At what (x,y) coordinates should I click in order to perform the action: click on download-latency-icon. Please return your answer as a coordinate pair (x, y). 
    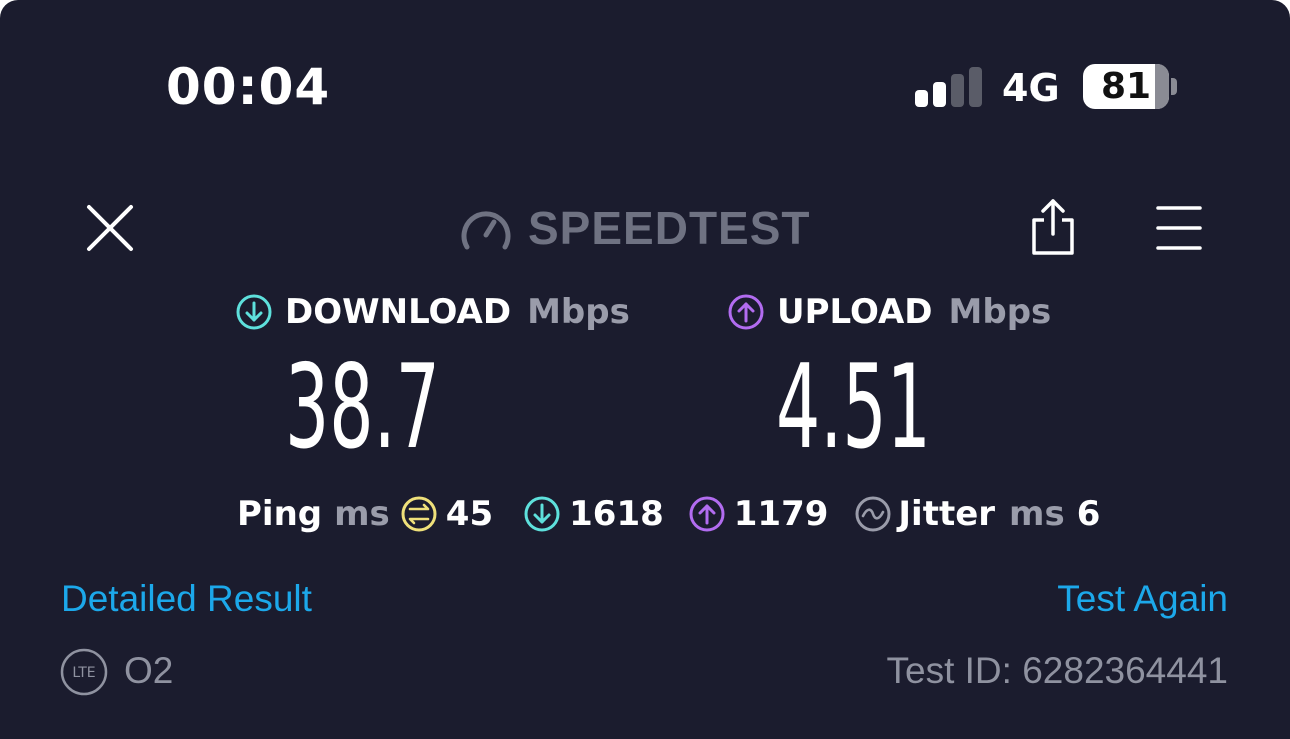
    Looking at the image, I should click on (542, 514).